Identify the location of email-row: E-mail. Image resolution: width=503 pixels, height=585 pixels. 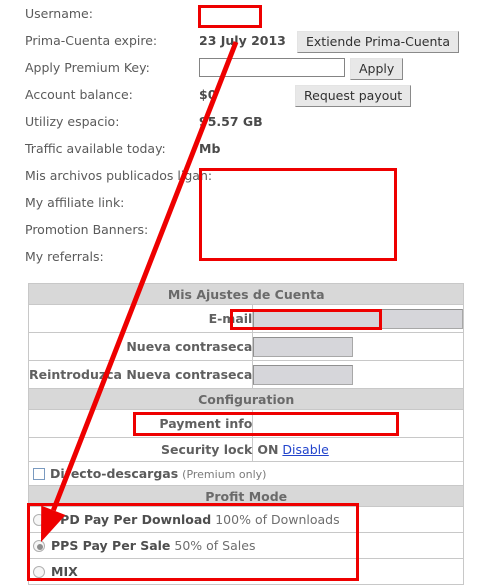
(246, 318).